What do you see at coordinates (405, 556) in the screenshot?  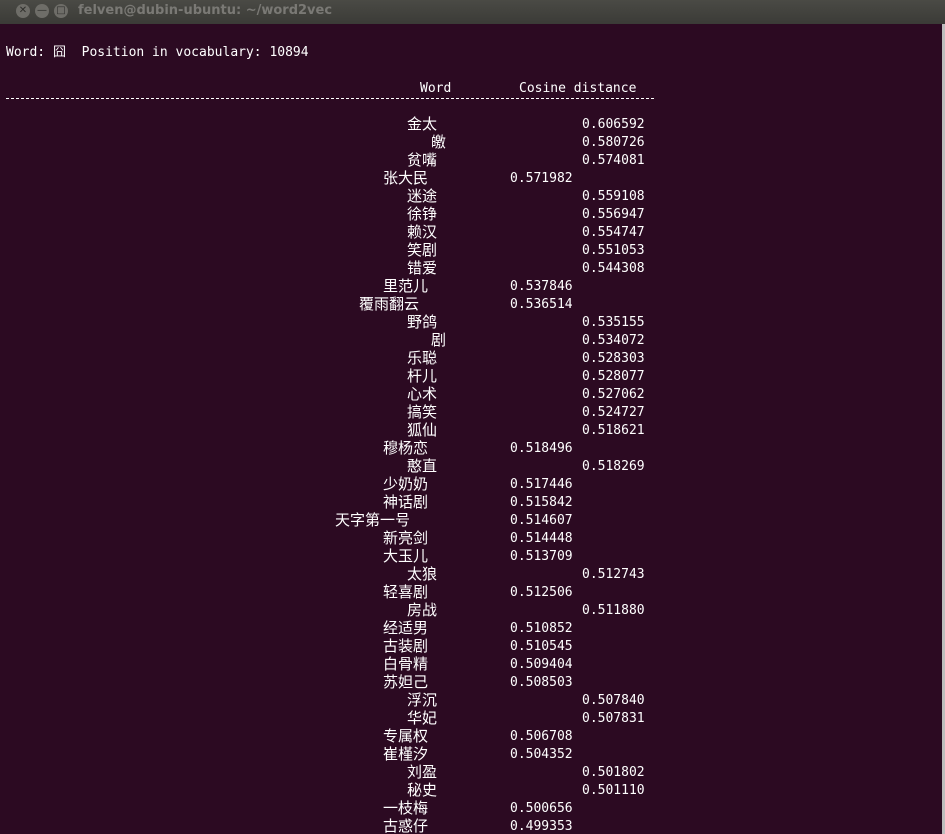 I see `result-word: 大玉儿` at bounding box center [405, 556].